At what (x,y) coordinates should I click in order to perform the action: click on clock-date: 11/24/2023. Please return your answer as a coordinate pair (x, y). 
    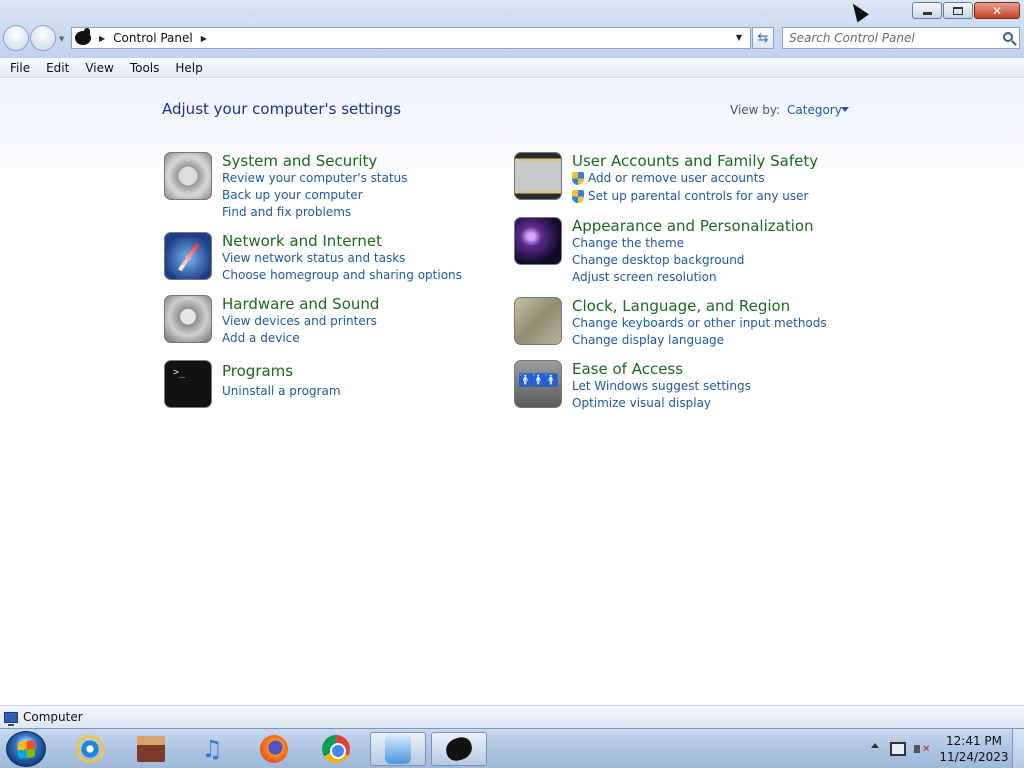
    Looking at the image, I should click on (974, 757).